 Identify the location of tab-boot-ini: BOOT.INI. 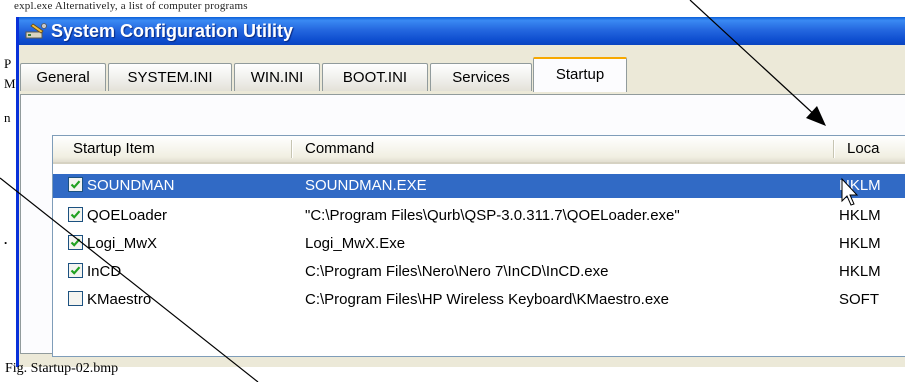
(375, 77).